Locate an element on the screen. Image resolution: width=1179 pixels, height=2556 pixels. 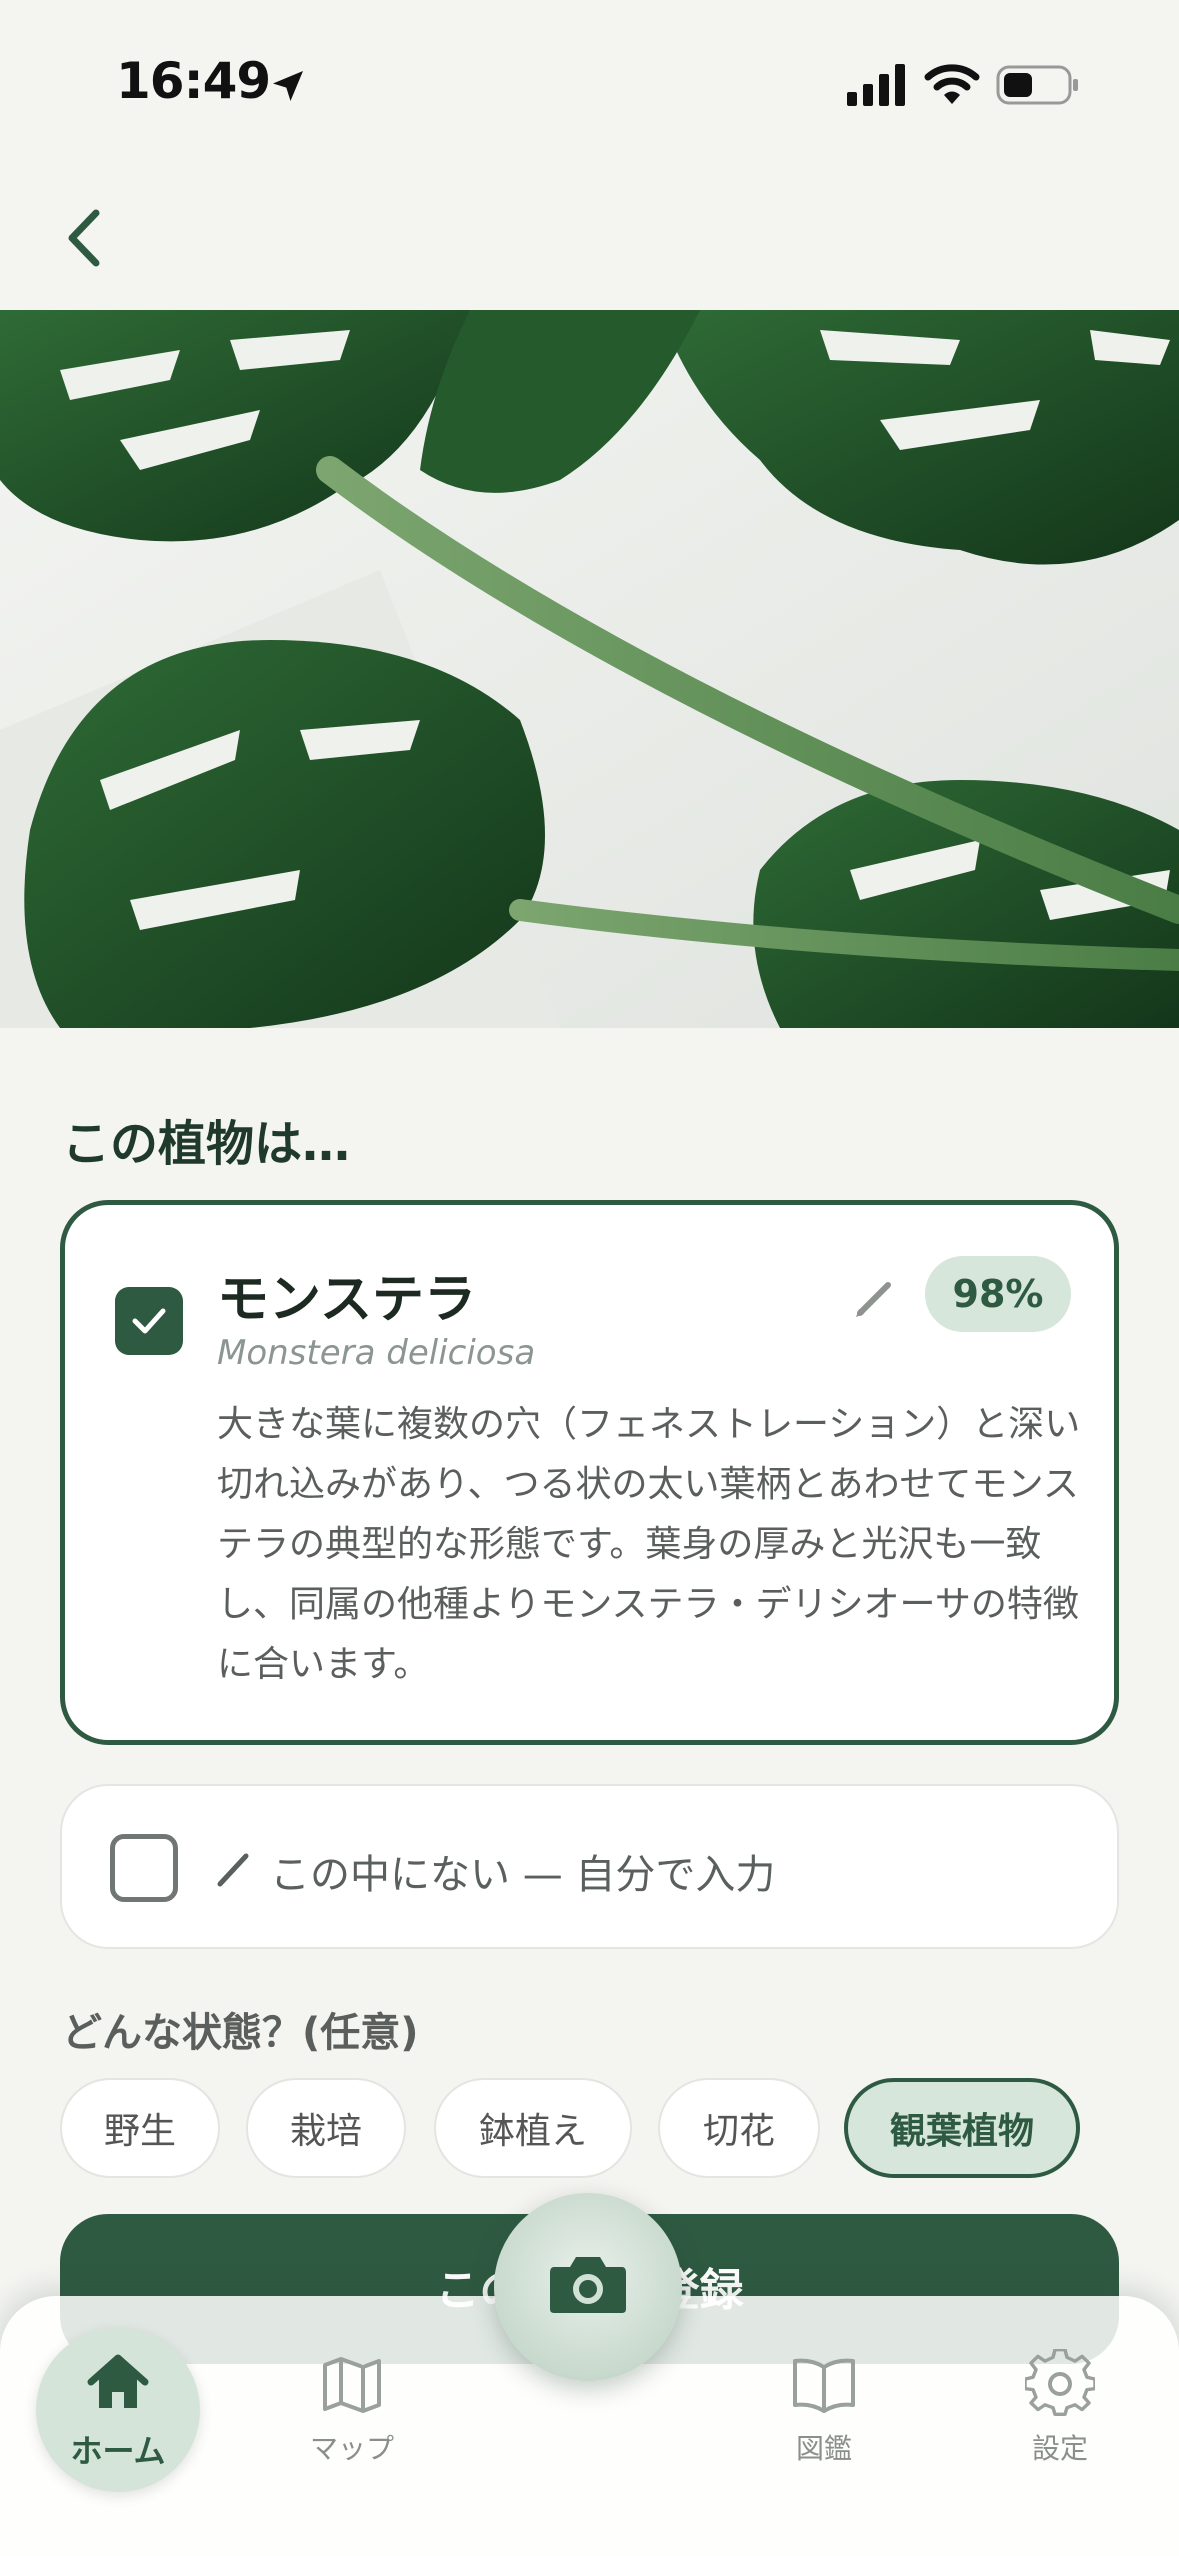
tab-map-label: マップ is located at coordinates (351, 2448).